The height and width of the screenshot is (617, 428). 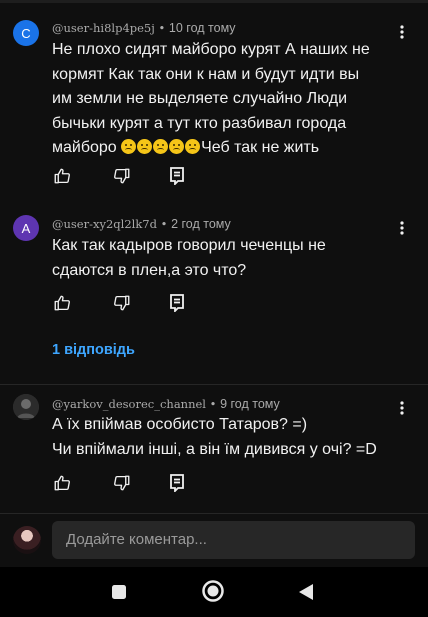 I want to click on comment-meta: @user-xy2ql2lk7d • 2 год тому, so click(x=141, y=224).